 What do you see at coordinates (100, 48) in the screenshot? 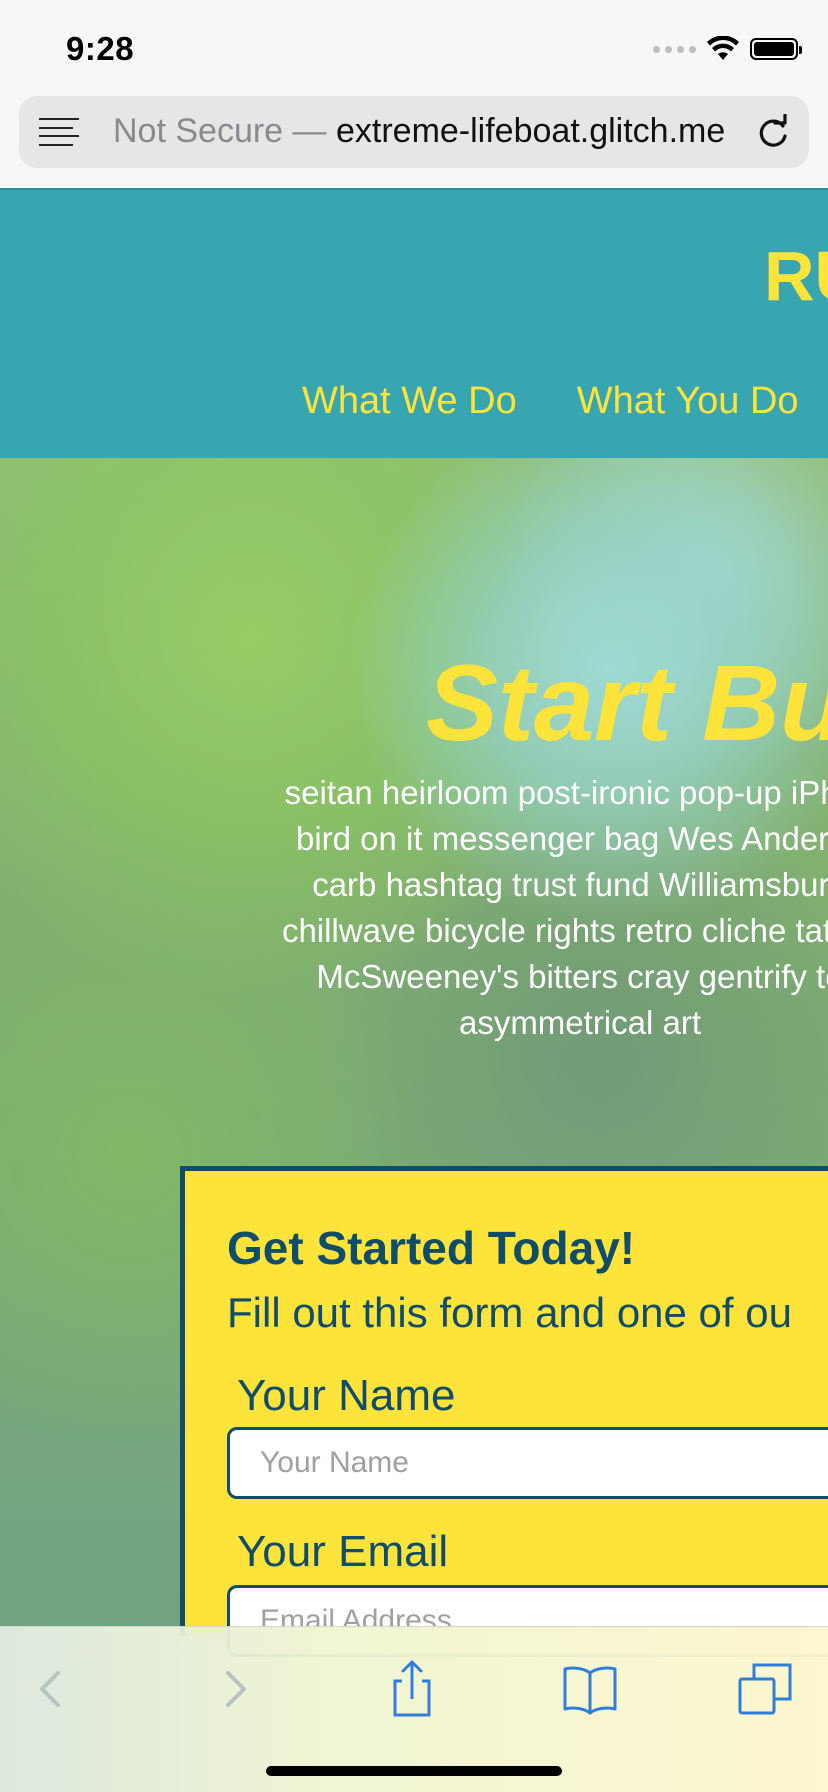
I see `status-time: 9:28` at bounding box center [100, 48].